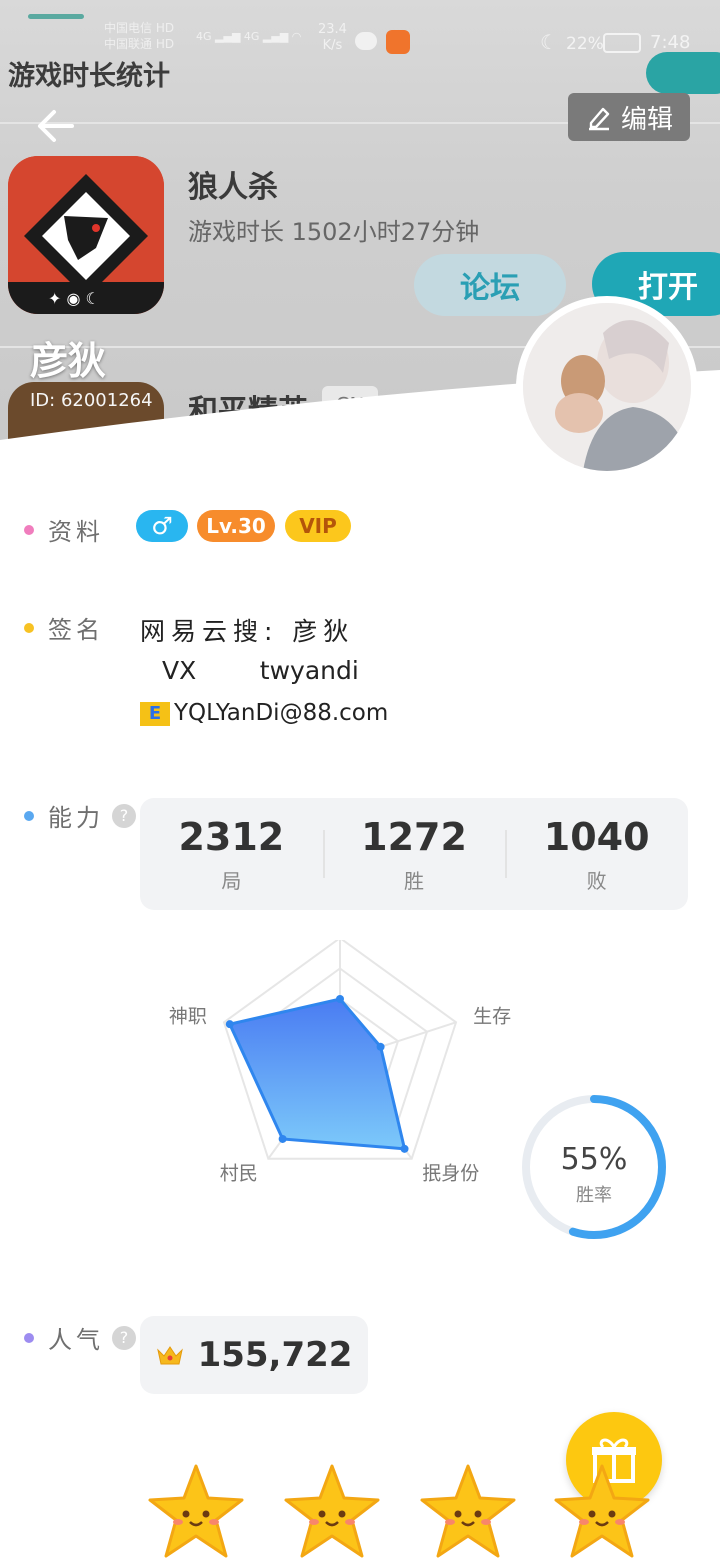  I want to click on radar-axis-label: 抿身份, so click(450, 1173).